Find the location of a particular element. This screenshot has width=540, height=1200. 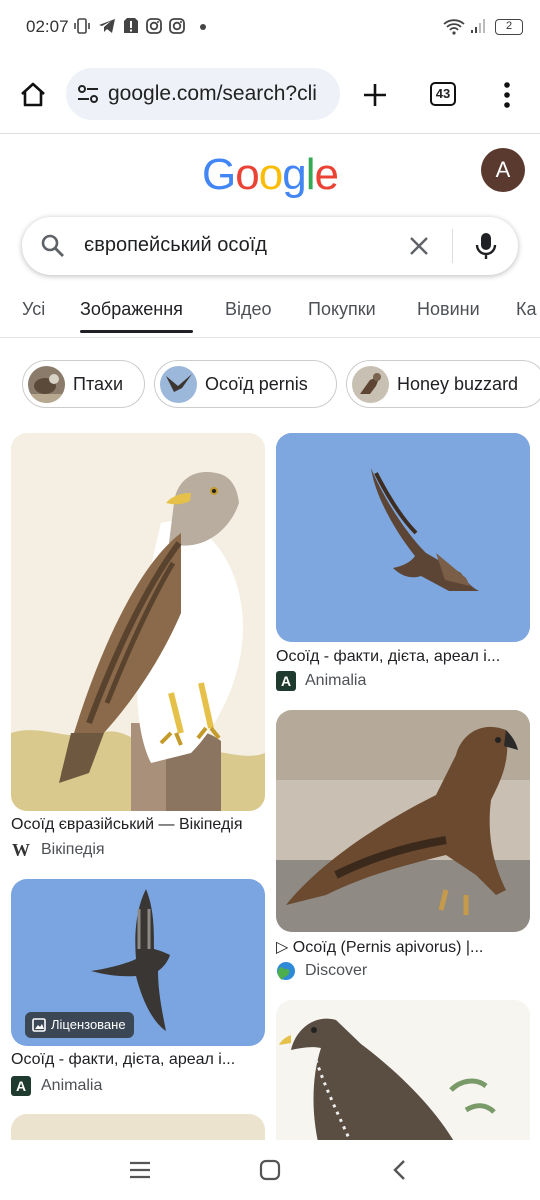

image-icon is located at coordinates (39, 1025).